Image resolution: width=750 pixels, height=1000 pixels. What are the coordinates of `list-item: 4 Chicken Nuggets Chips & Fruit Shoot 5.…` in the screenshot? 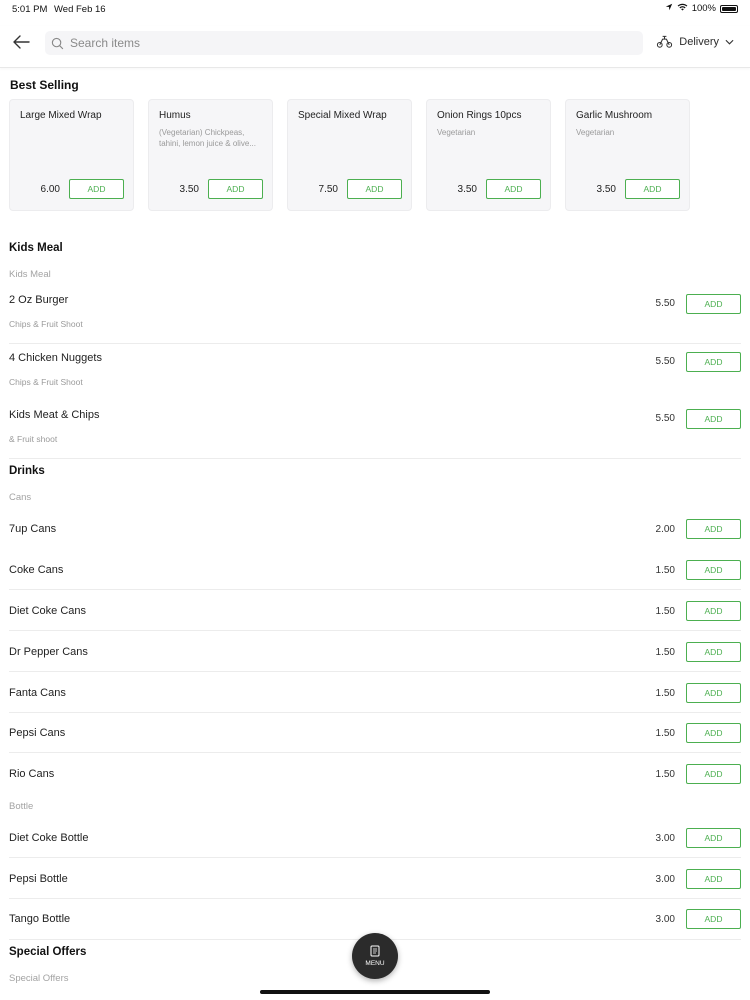 It's located at (375, 373).